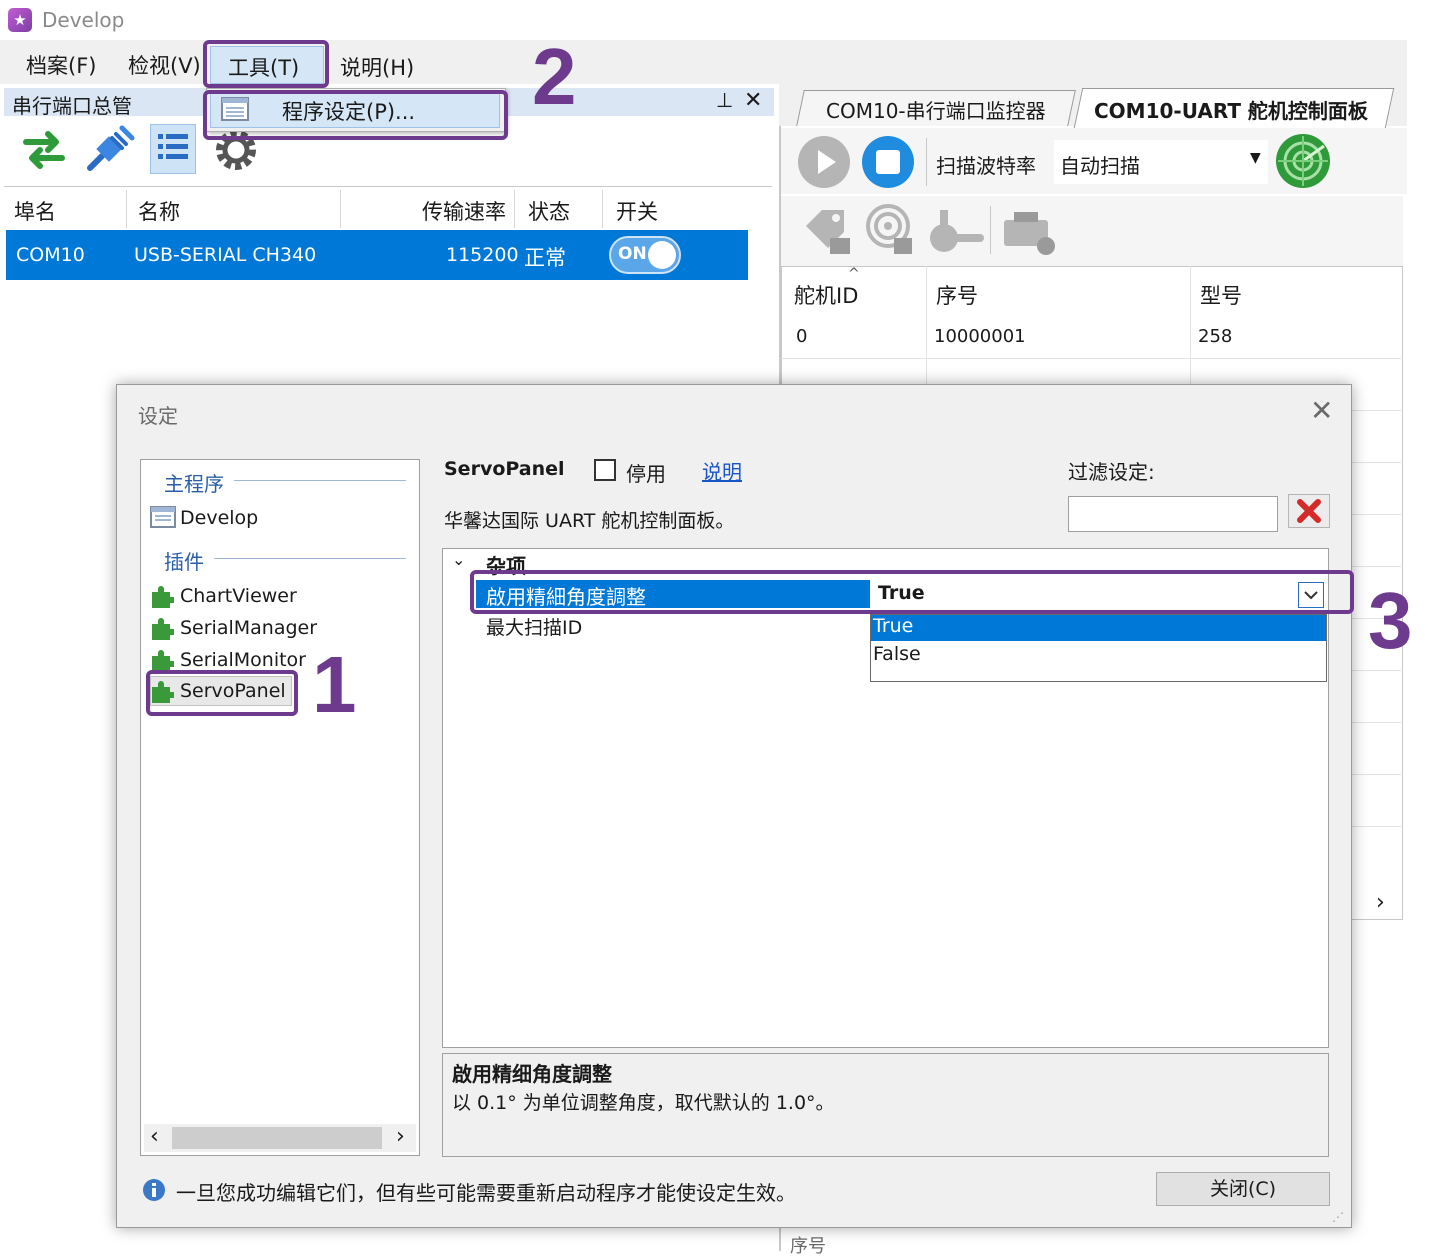 The image size is (1435, 1258). I want to click on description-text: 以 0.1° 为单位调整角度，取代默认的 1.0°。, so click(643, 1103).